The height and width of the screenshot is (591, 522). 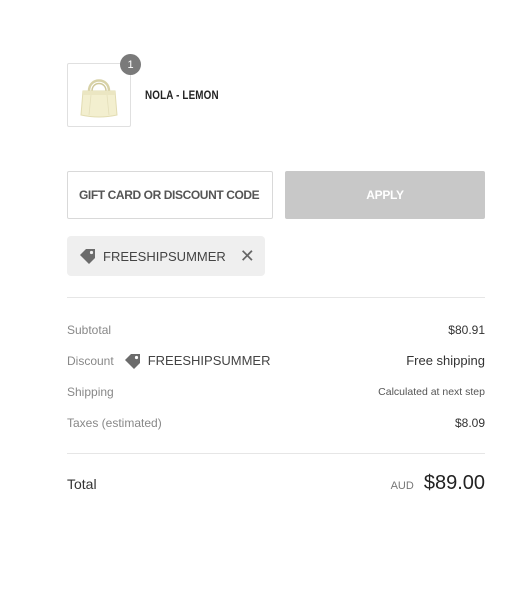 I want to click on shipping-value: Calculated at next step, so click(x=431, y=391).